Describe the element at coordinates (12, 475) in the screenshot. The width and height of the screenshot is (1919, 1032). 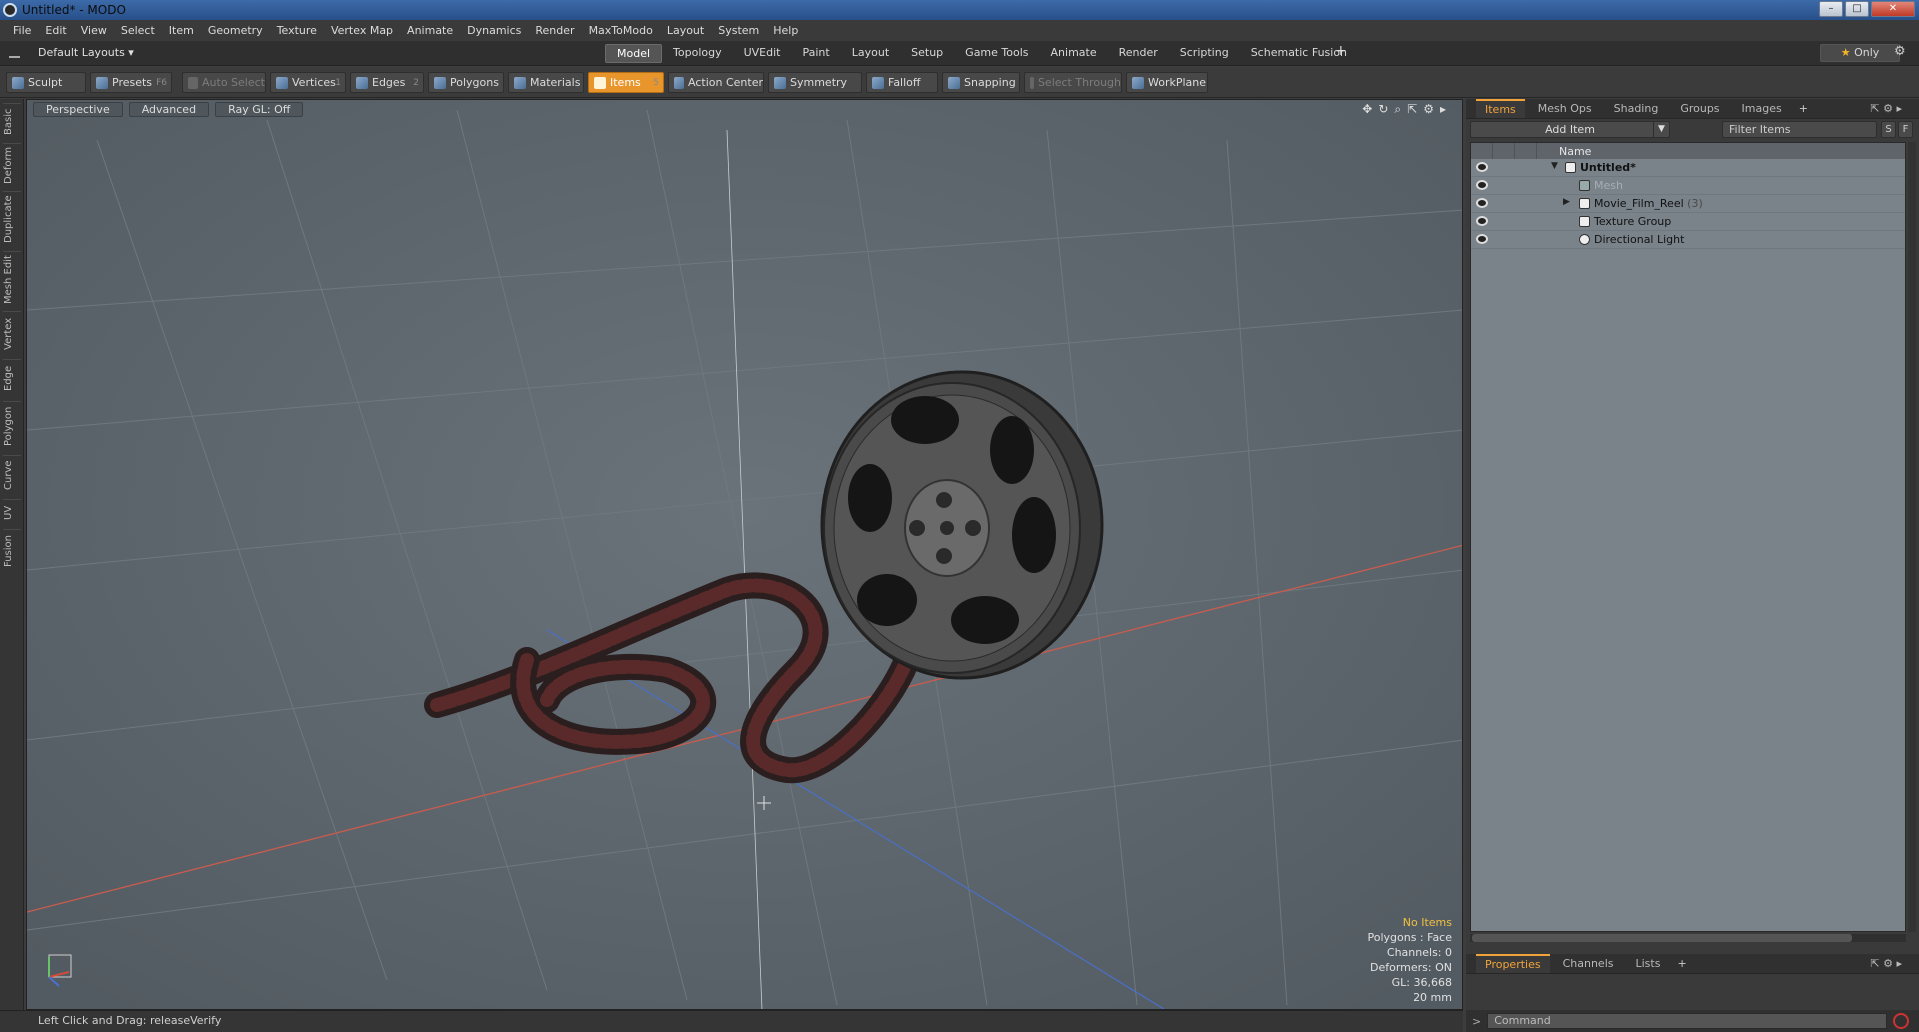
I see `left-tab-curve: Curve` at that location.